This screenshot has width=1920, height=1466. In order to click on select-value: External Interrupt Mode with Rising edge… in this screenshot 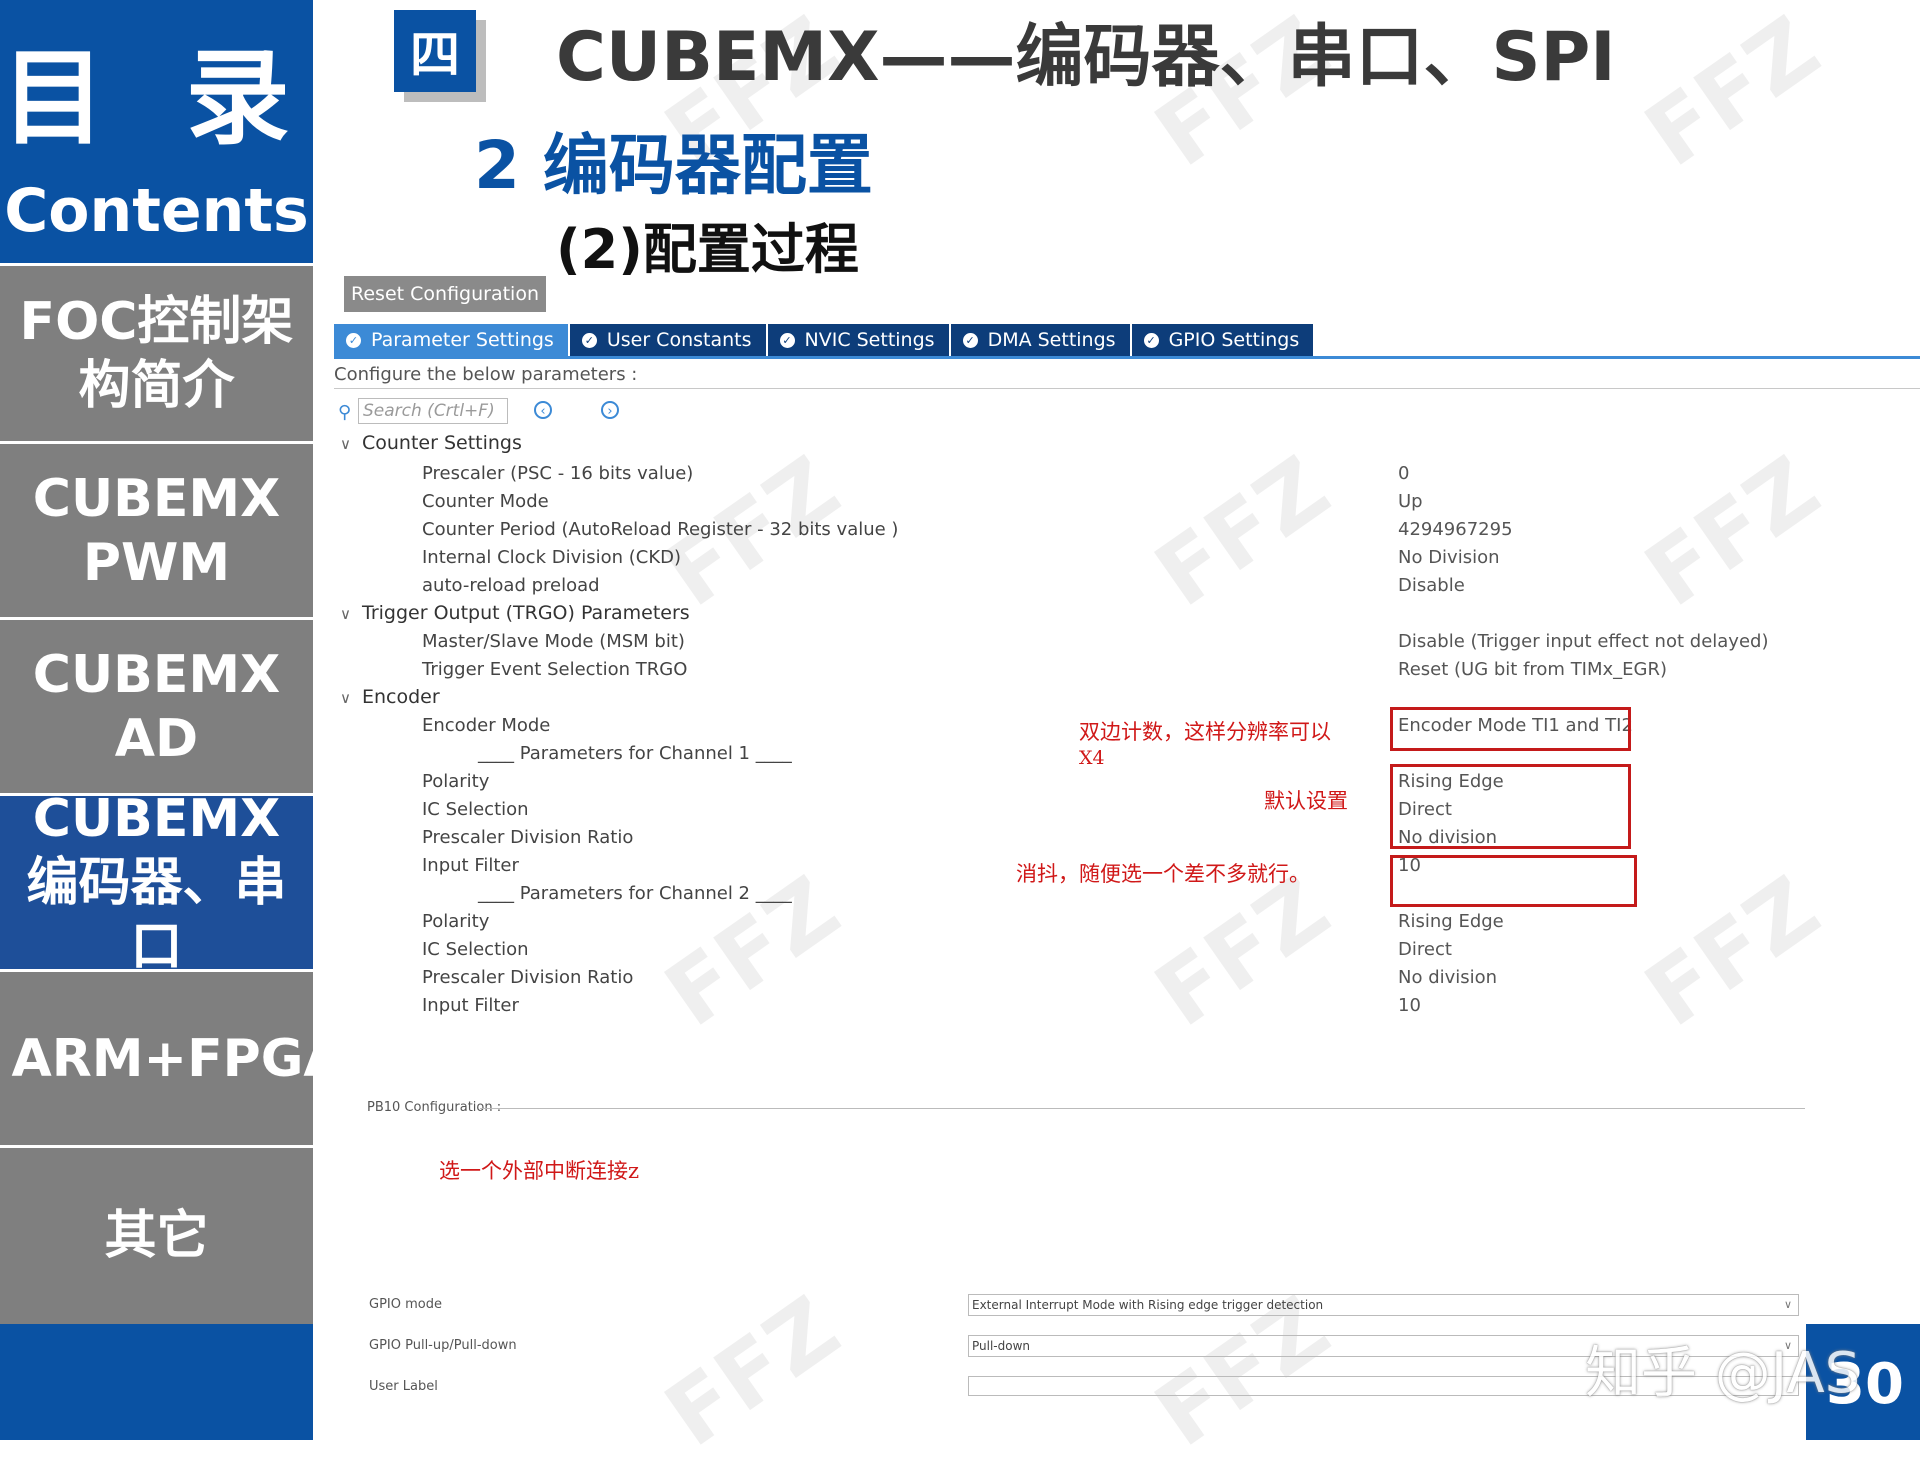, I will do `click(1148, 1305)`.